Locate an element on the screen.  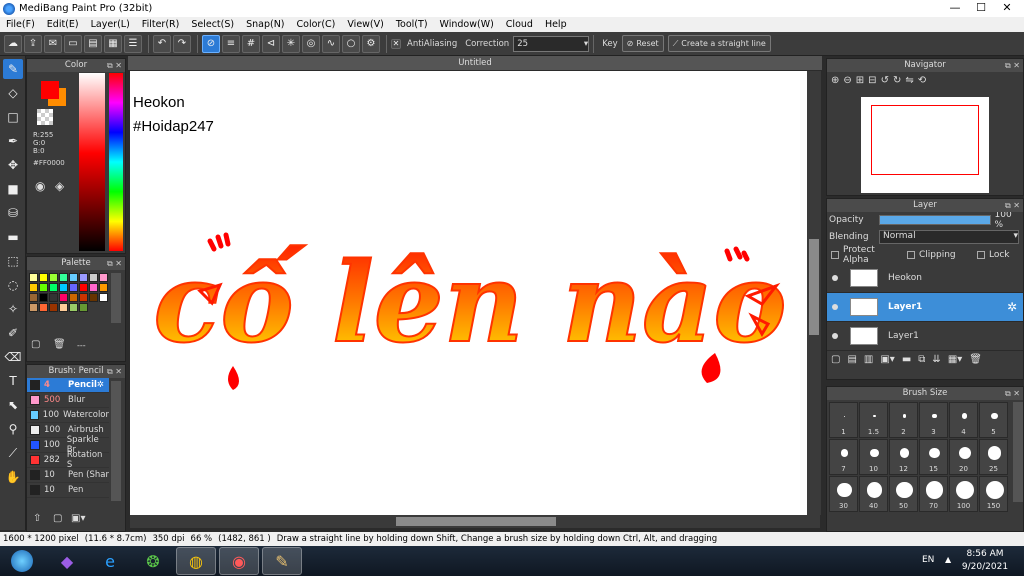
brush-size-cell: 5 is located at coordinates (993, 420).